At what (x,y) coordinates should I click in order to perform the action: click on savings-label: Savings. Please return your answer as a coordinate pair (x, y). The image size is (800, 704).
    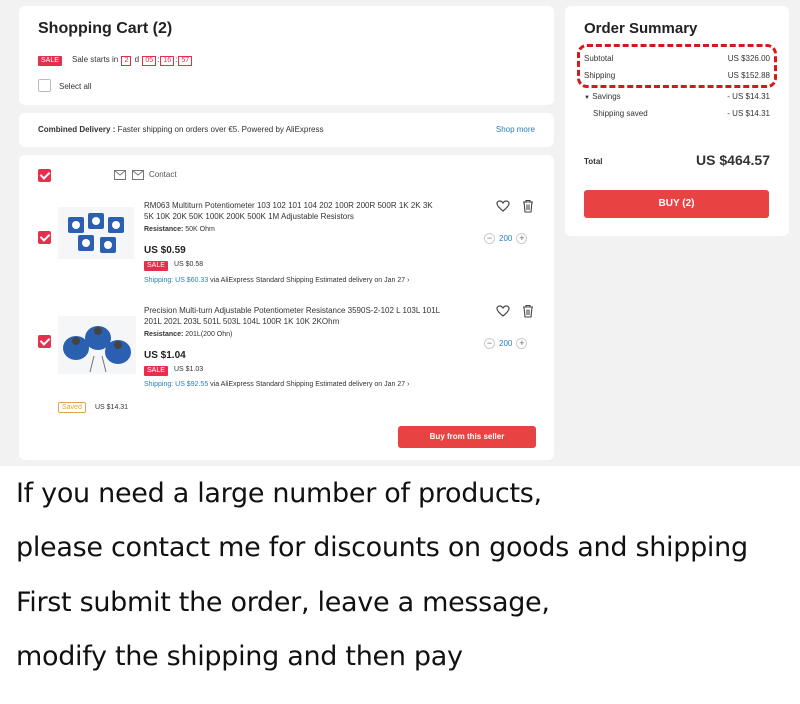
    Looking at the image, I should click on (606, 96).